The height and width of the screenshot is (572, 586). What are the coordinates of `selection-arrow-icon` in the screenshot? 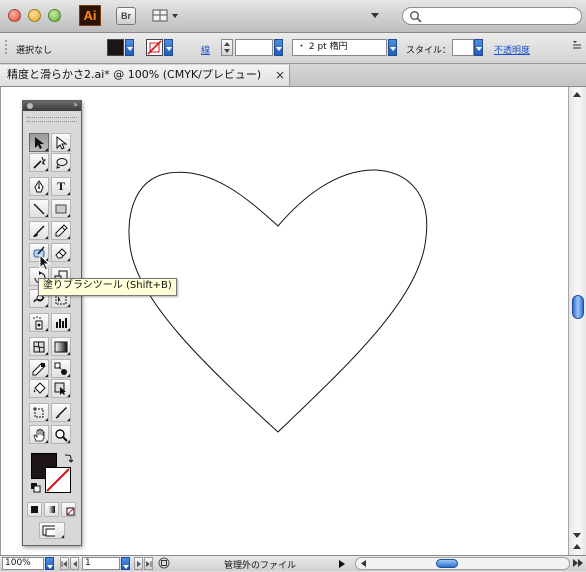 It's located at (39, 143).